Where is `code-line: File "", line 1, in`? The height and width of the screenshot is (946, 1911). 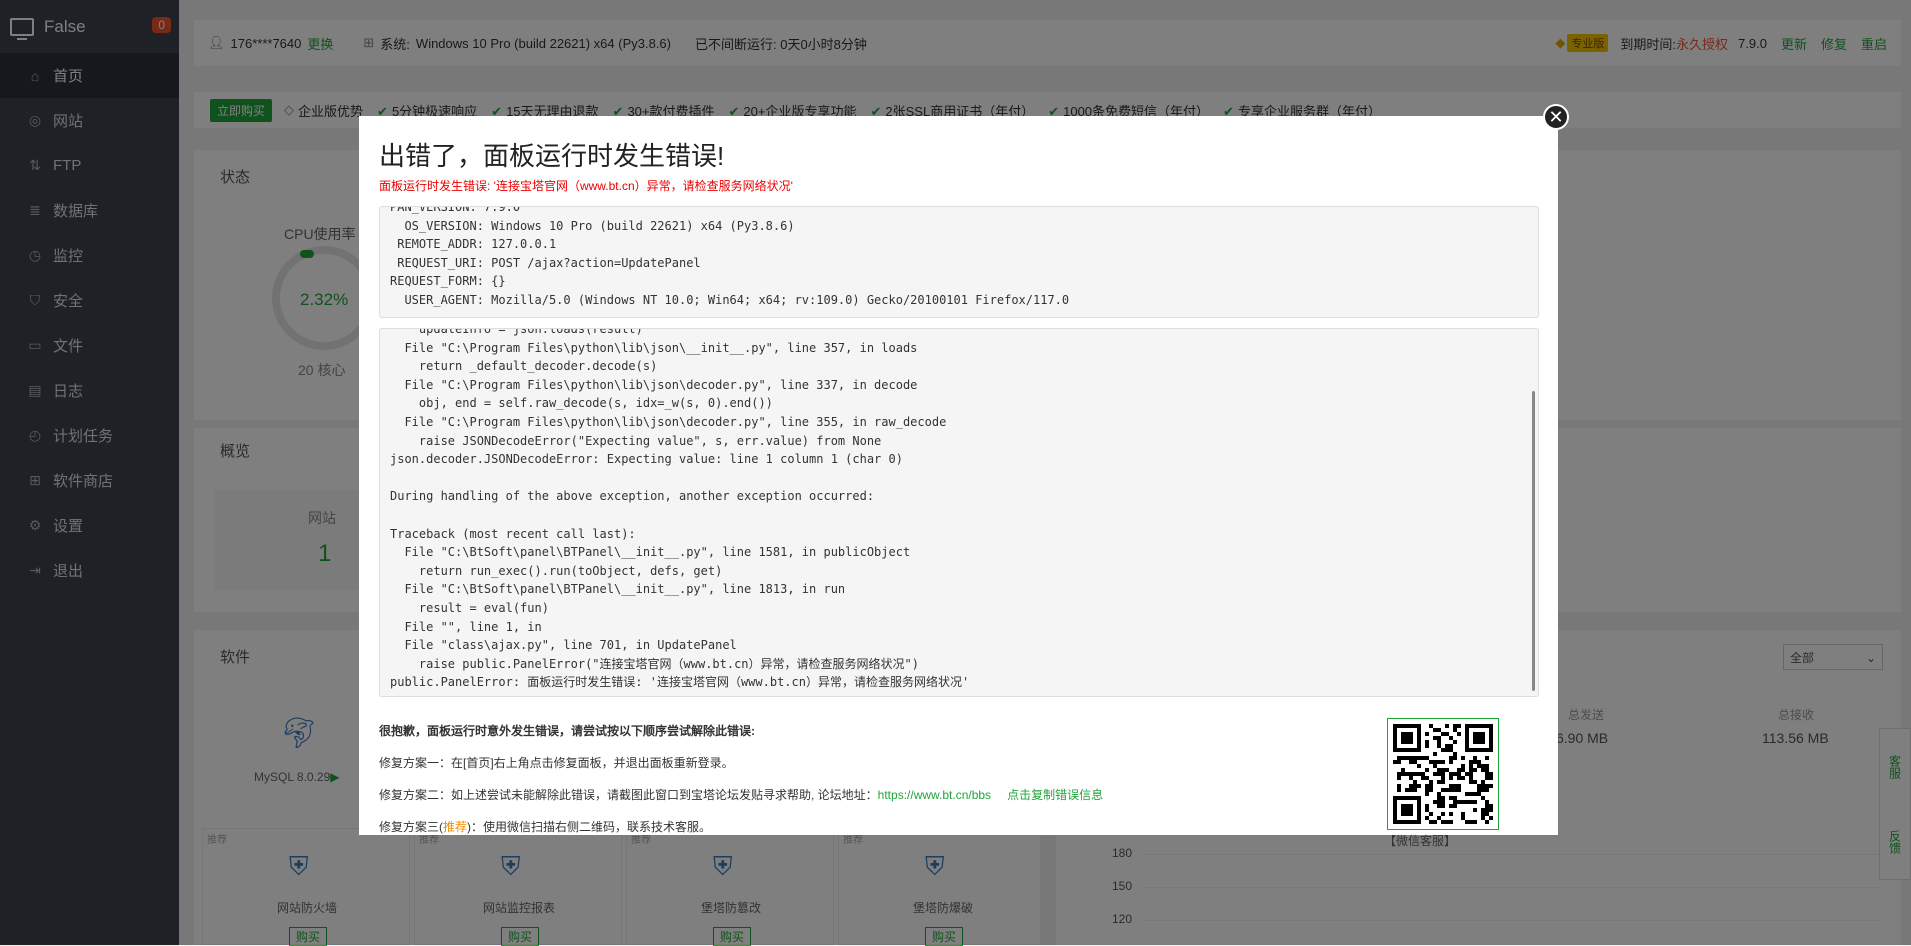 code-line: File "", line 1, in is located at coordinates (466, 626).